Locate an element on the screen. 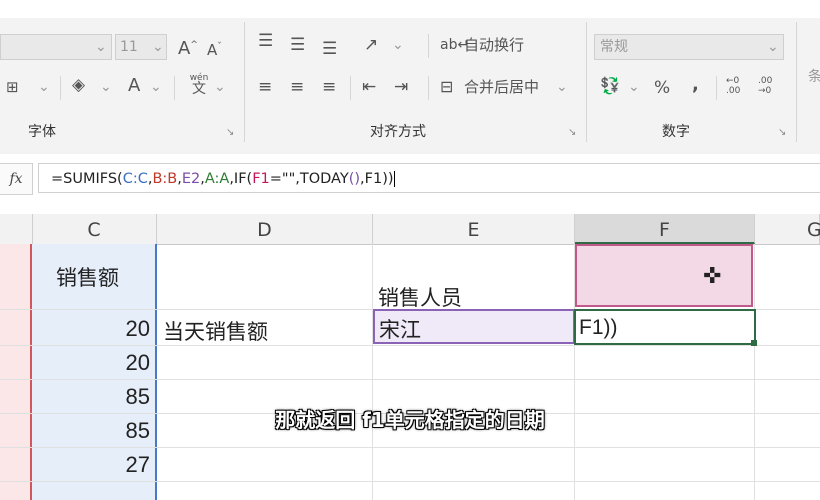  column-b-fill is located at coordinates (15, 372).